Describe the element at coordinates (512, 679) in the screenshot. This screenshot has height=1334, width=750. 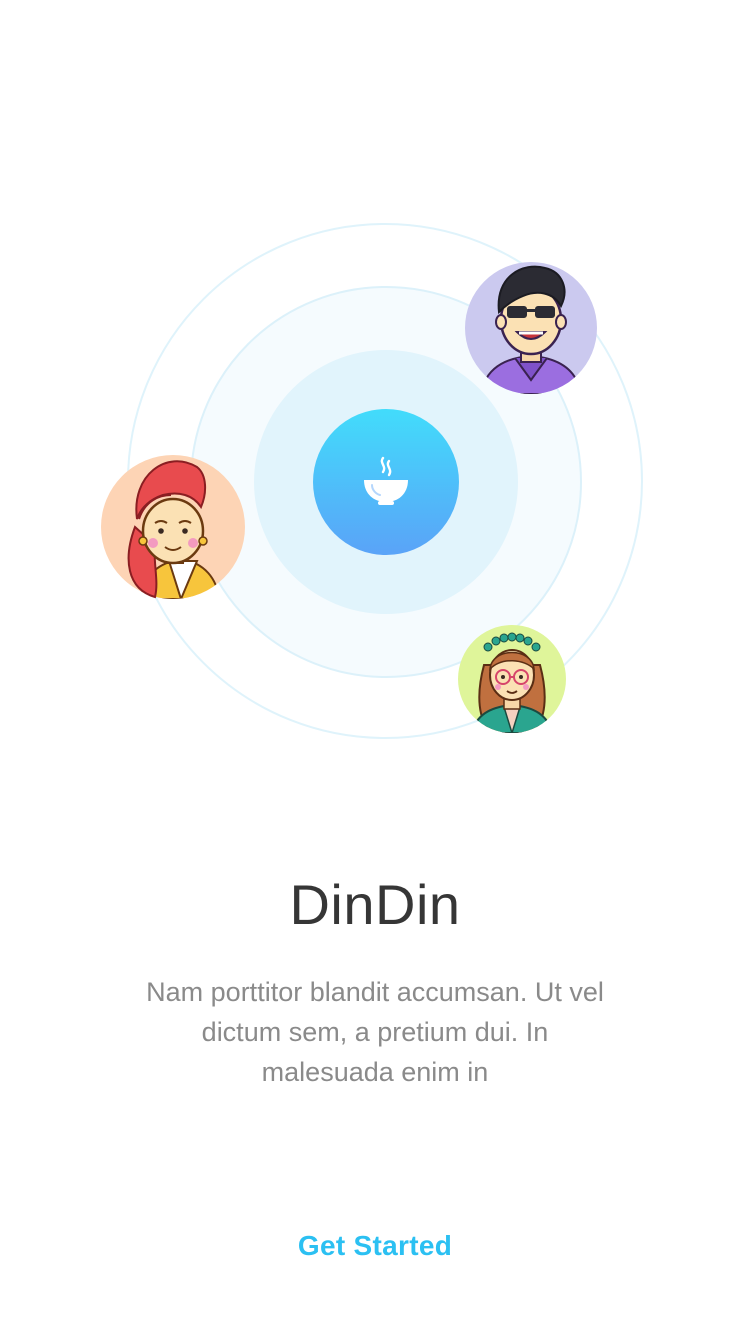
I see `girl-avatar` at that location.